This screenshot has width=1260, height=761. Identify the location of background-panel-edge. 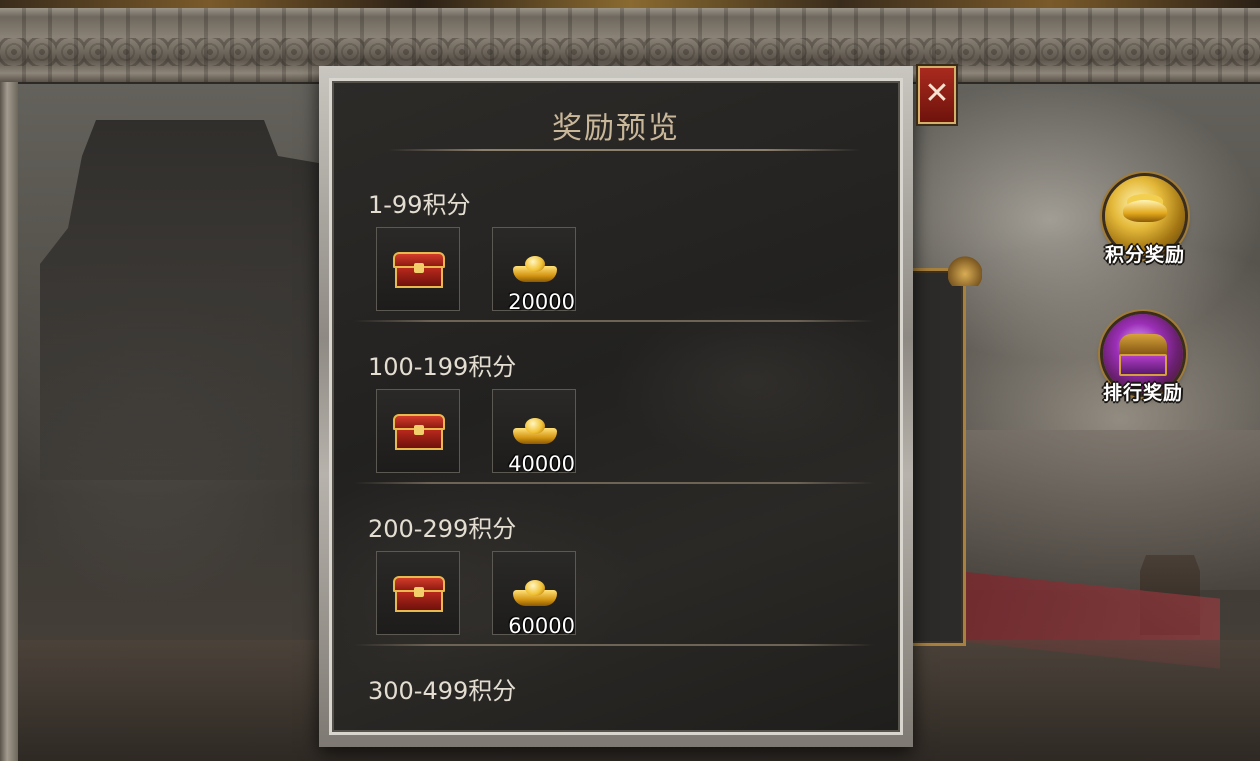
(935, 457).